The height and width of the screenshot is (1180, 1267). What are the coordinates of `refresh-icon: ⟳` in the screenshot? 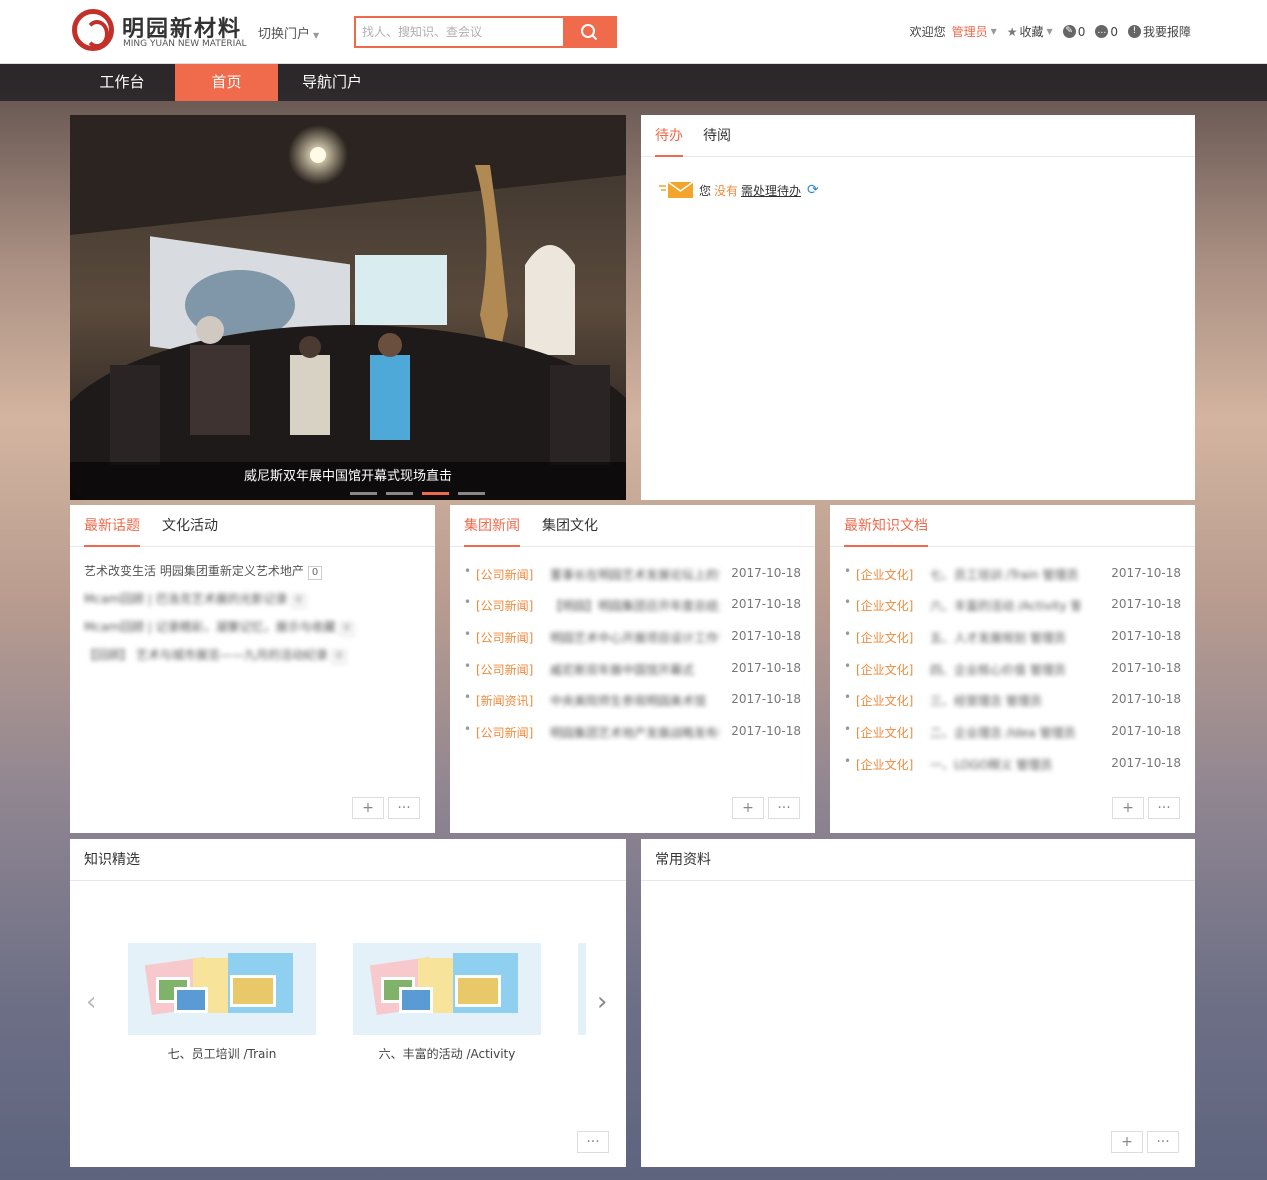 It's located at (813, 190).